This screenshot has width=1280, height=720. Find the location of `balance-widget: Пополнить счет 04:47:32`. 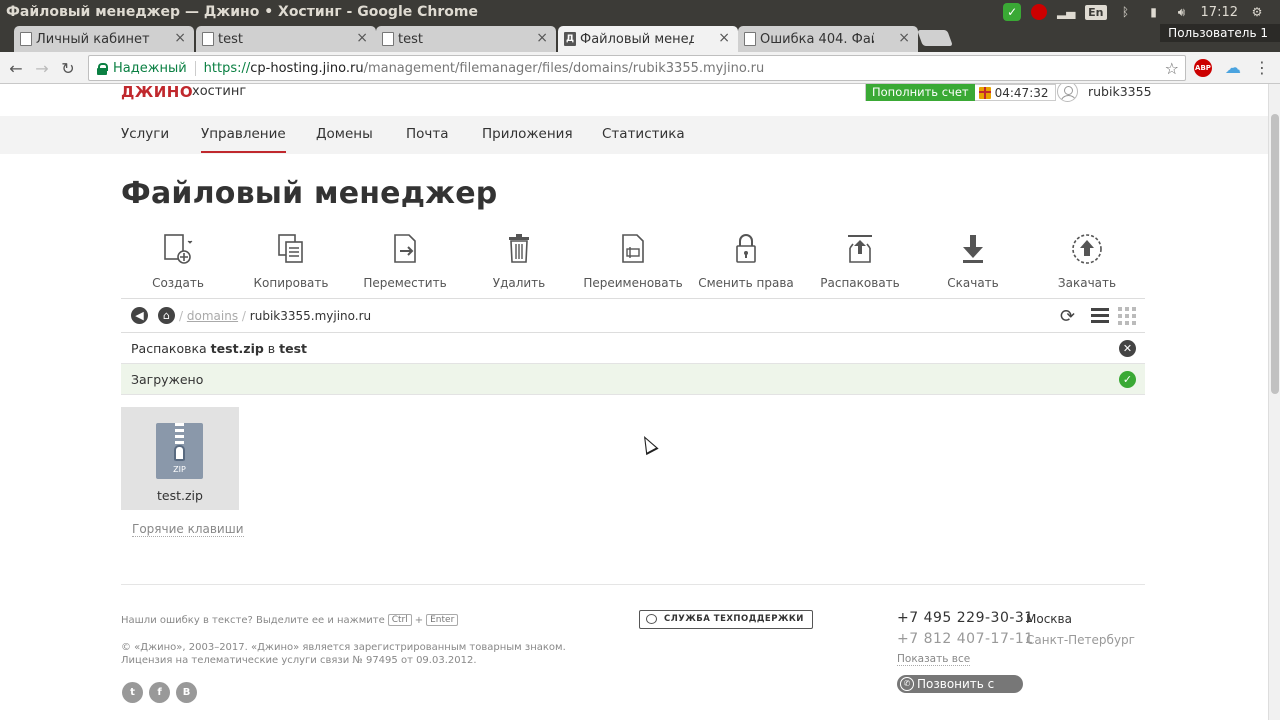

balance-widget: Пополнить счет 04:47:32 is located at coordinates (960, 92).